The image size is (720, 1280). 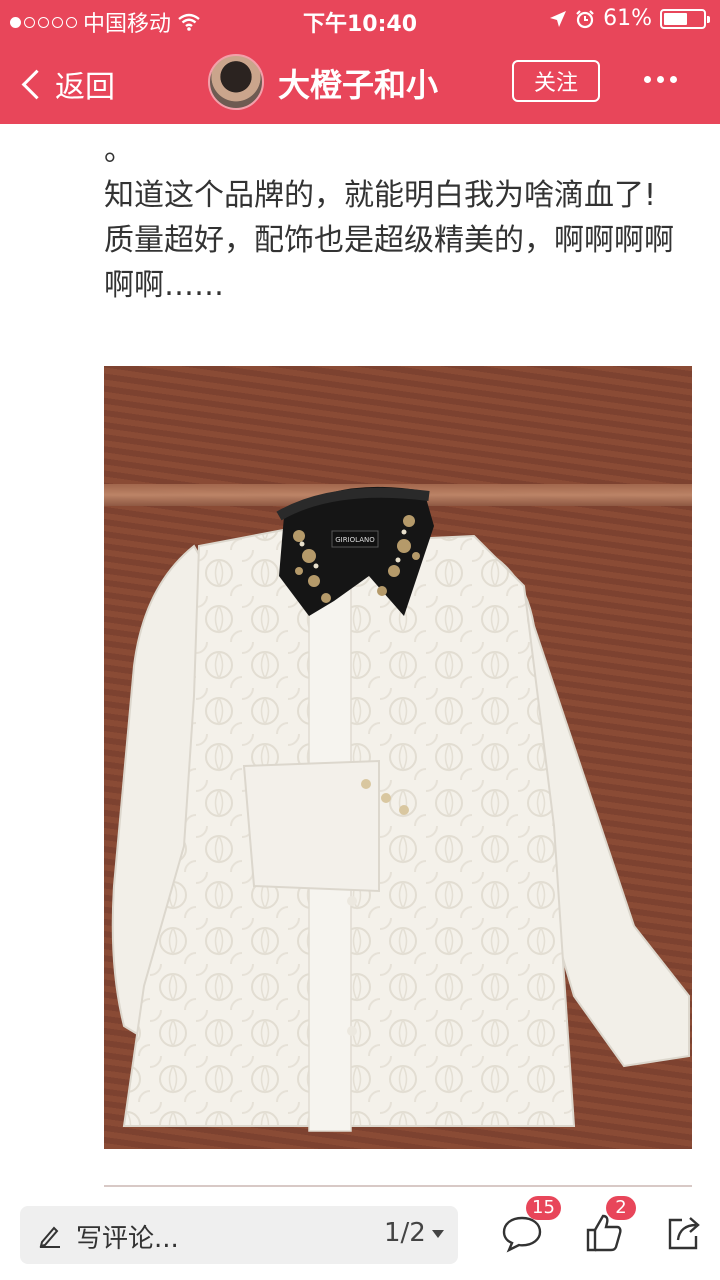 What do you see at coordinates (405, 1233) in the screenshot?
I see `page-indicator-label: 1/2` at bounding box center [405, 1233].